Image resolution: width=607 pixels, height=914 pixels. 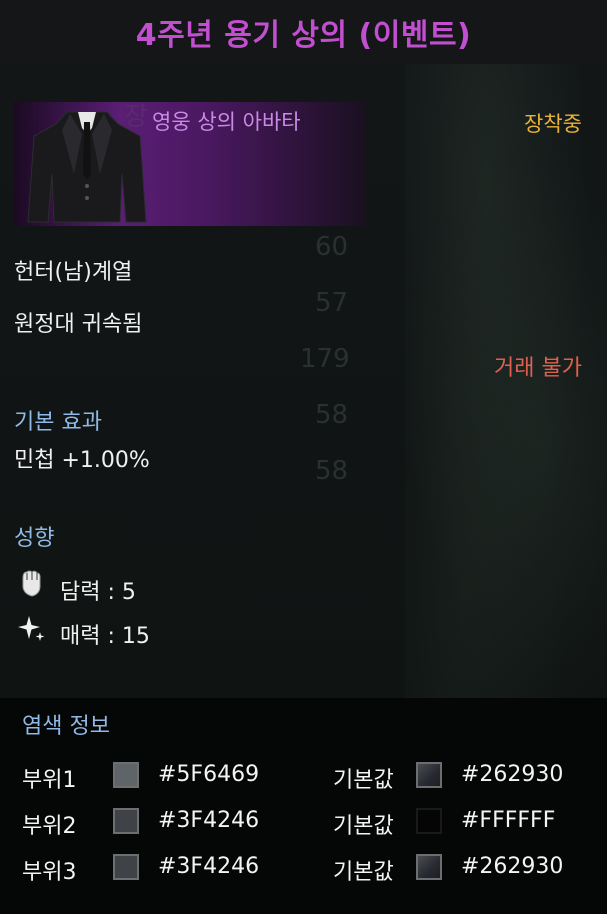 I want to click on dye-default-value: #FFFFFF, so click(x=508, y=820).